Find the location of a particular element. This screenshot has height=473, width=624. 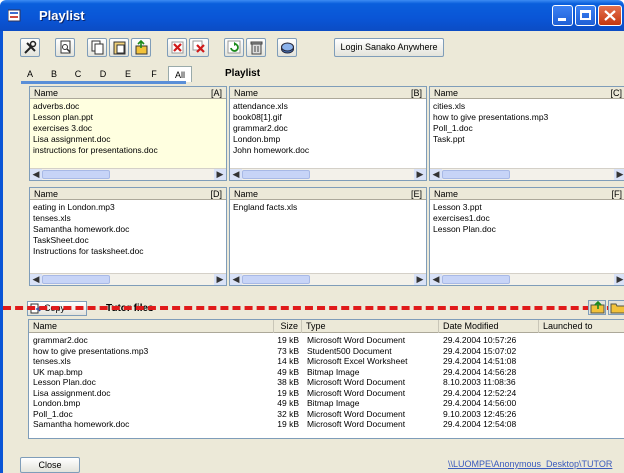

tab-all: All is located at coordinates (180, 74).